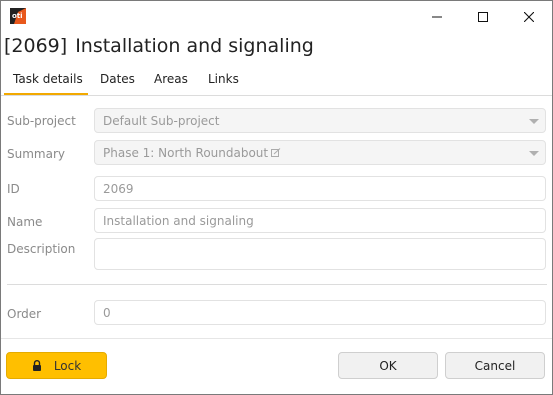  What do you see at coordinates (320, 188) in the screenshot?
I see `id-field: 2069` at bounding box center [320, 188].